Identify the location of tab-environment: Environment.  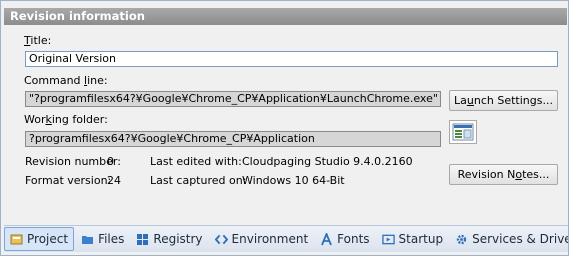
(262, 239).